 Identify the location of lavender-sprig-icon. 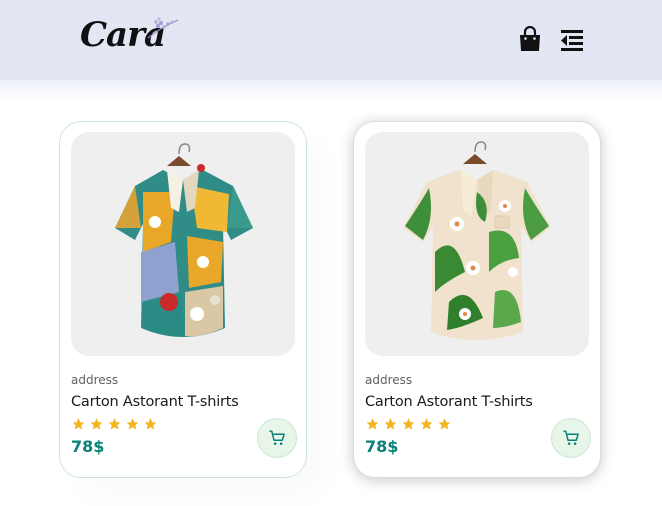
(163, 28).